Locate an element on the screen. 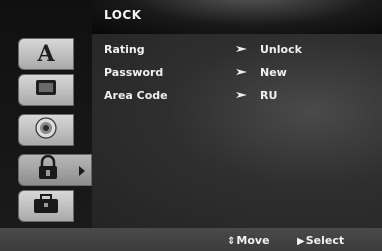  select-hint-label: Select is located at coordinates (325, 240).